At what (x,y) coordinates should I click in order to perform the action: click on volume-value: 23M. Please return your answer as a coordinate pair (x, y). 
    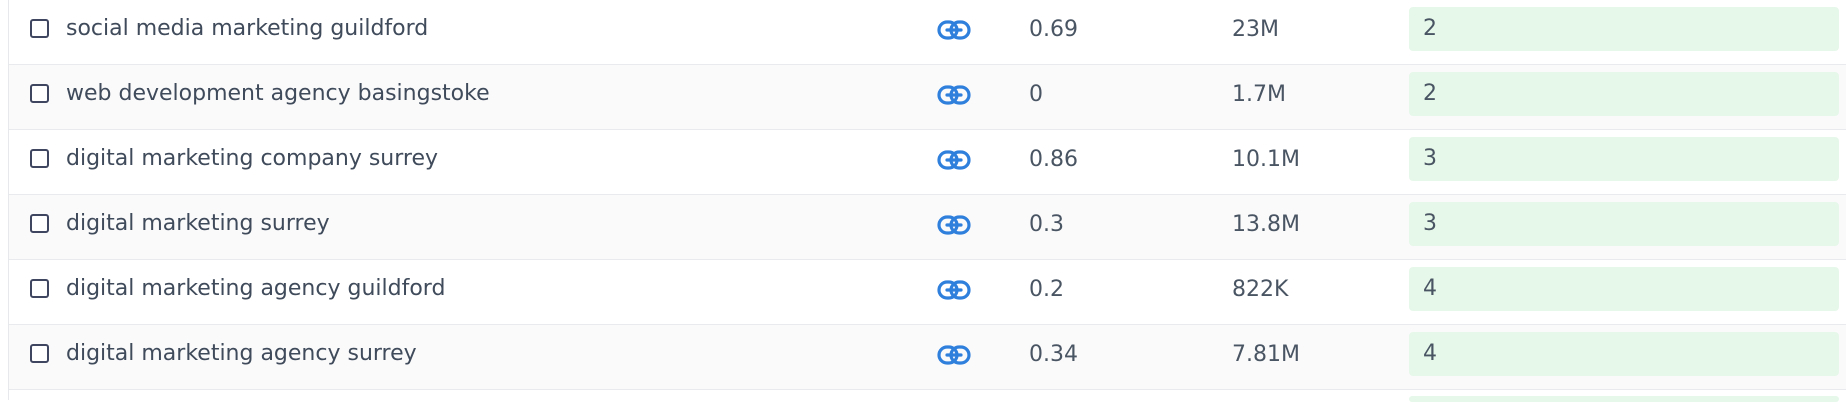
    Looking at the image, I should click on (1255, 29).